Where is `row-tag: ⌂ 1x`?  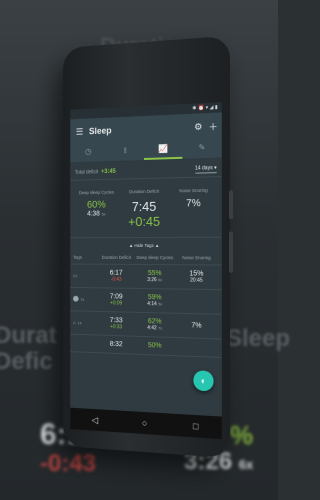 row-tag: ⌂ 1x is located at coordinates (86, 323).